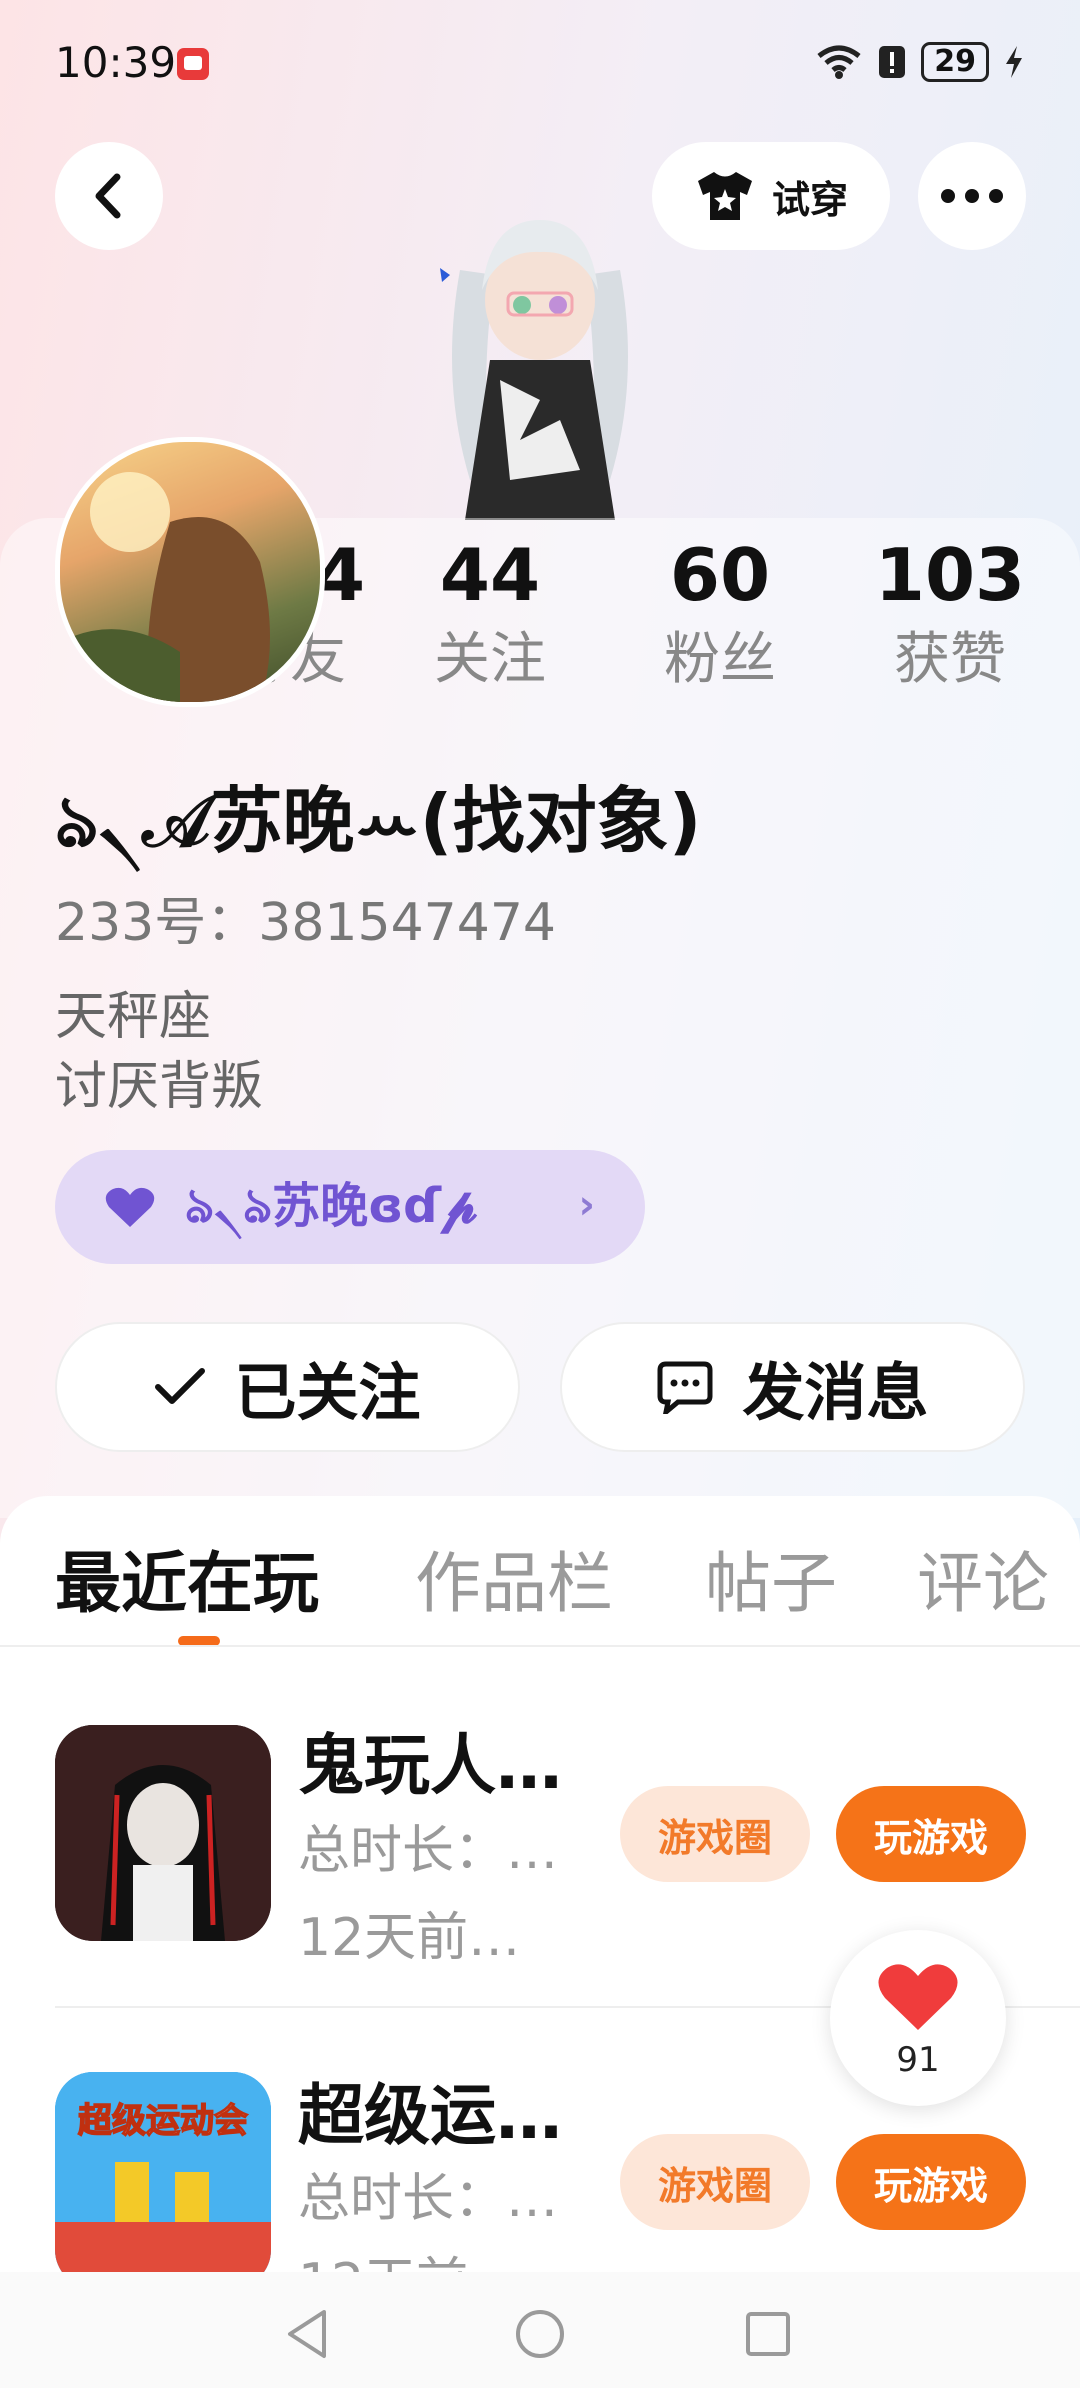 The width and height of the screenshot is (1080, 2388). I want to click on status-bar: 10:39 29, so click(540, 68).